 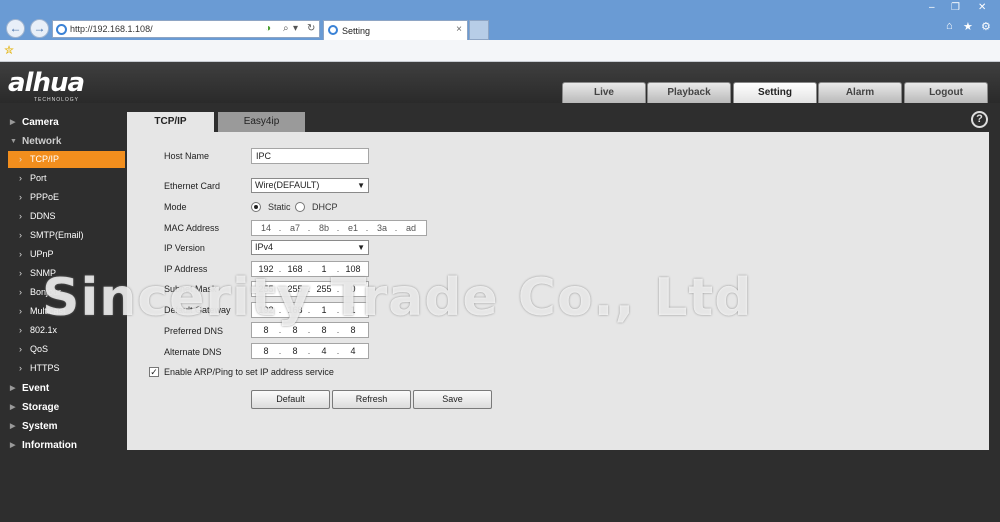 What do you see at coordinates (192, 186) in the screenshot?
I see `ethernet-card-label: Ethernet Card` at bounding box center [192, 186].